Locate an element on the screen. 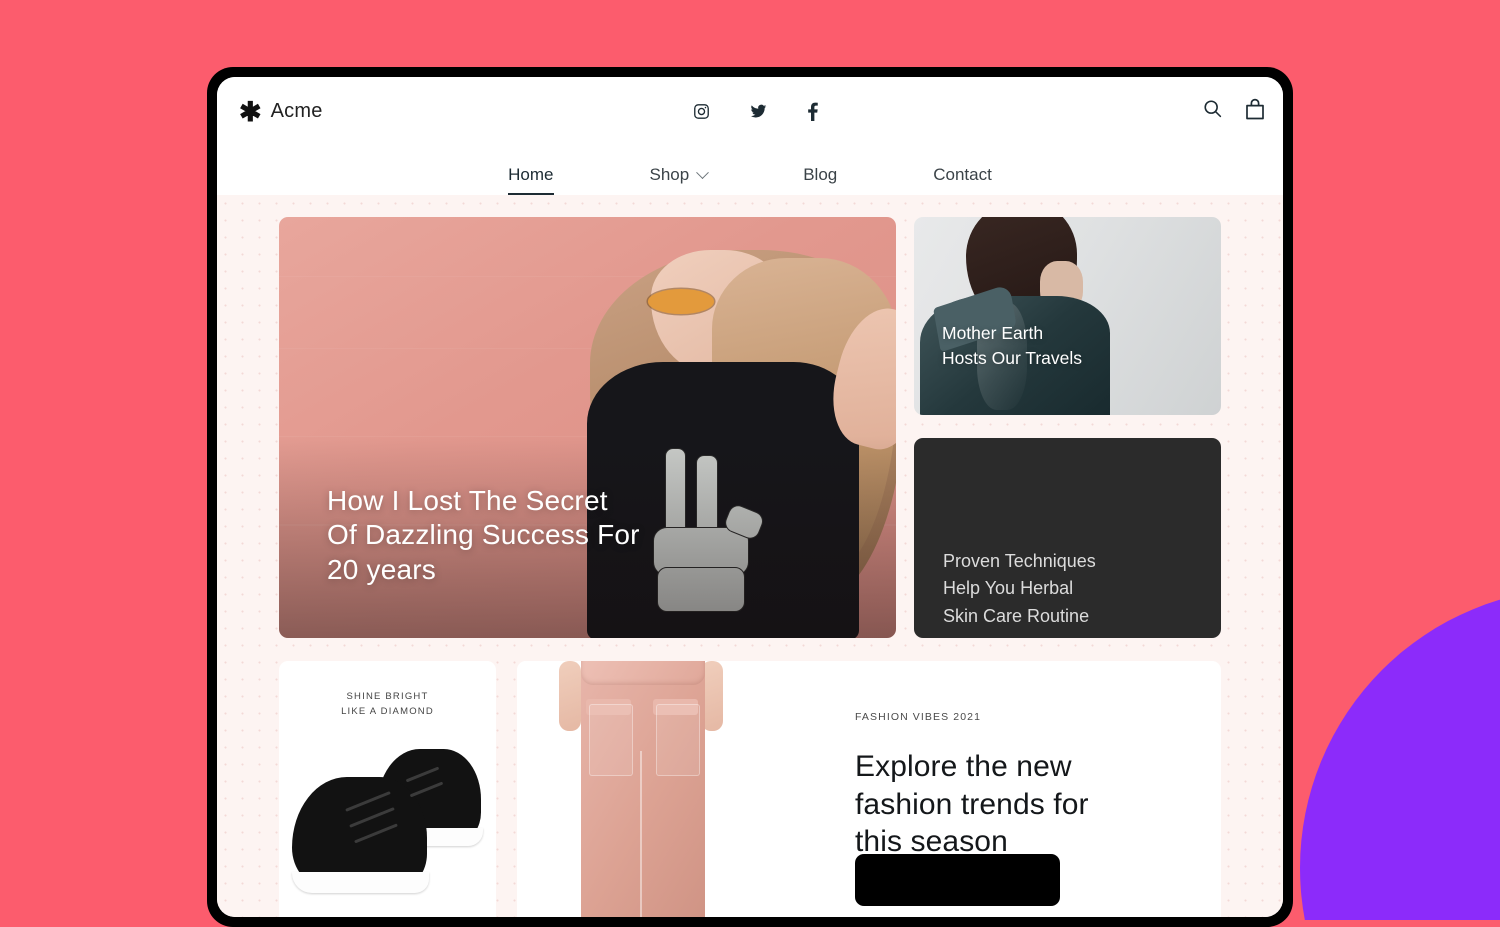  site-header: ✱ Acme Home Shop Blog Contact is located at coordinates (750, 136).